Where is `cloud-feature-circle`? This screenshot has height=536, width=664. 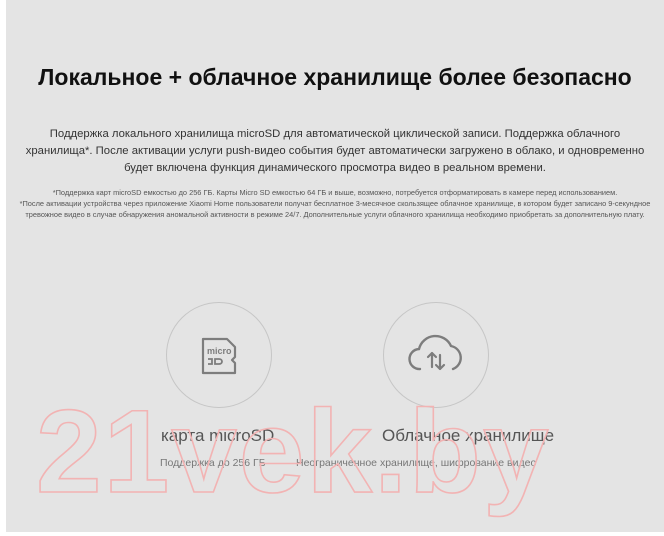
cloud-feature-circle is located at coordinates (436, 355).